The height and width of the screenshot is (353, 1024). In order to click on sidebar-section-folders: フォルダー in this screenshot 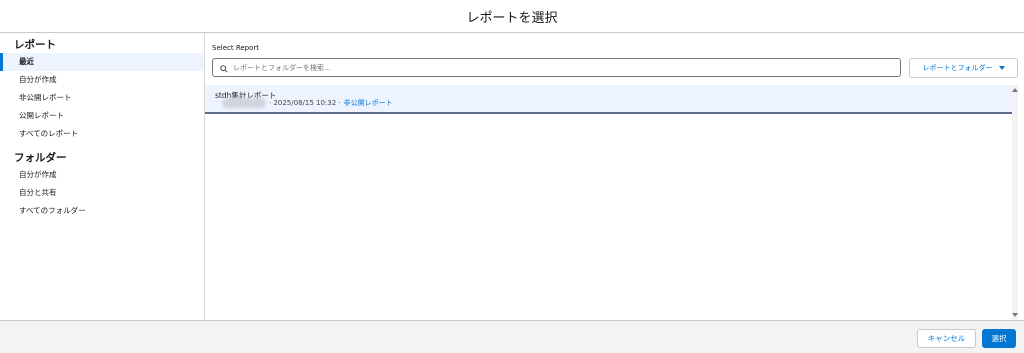, I will do `click(40, 158)`.